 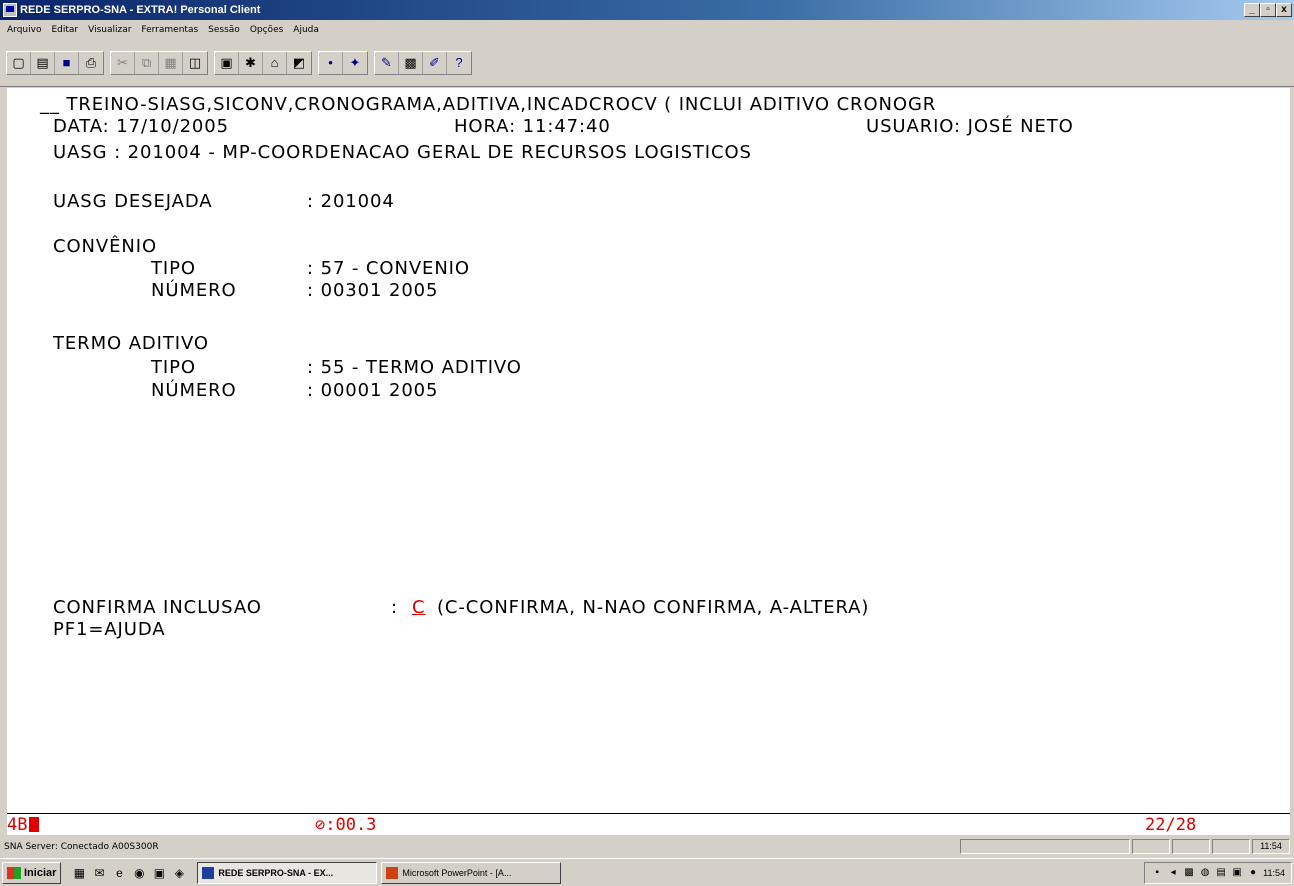 I want to click on disconnect-icon: ✦, so click(x=355, y=62).